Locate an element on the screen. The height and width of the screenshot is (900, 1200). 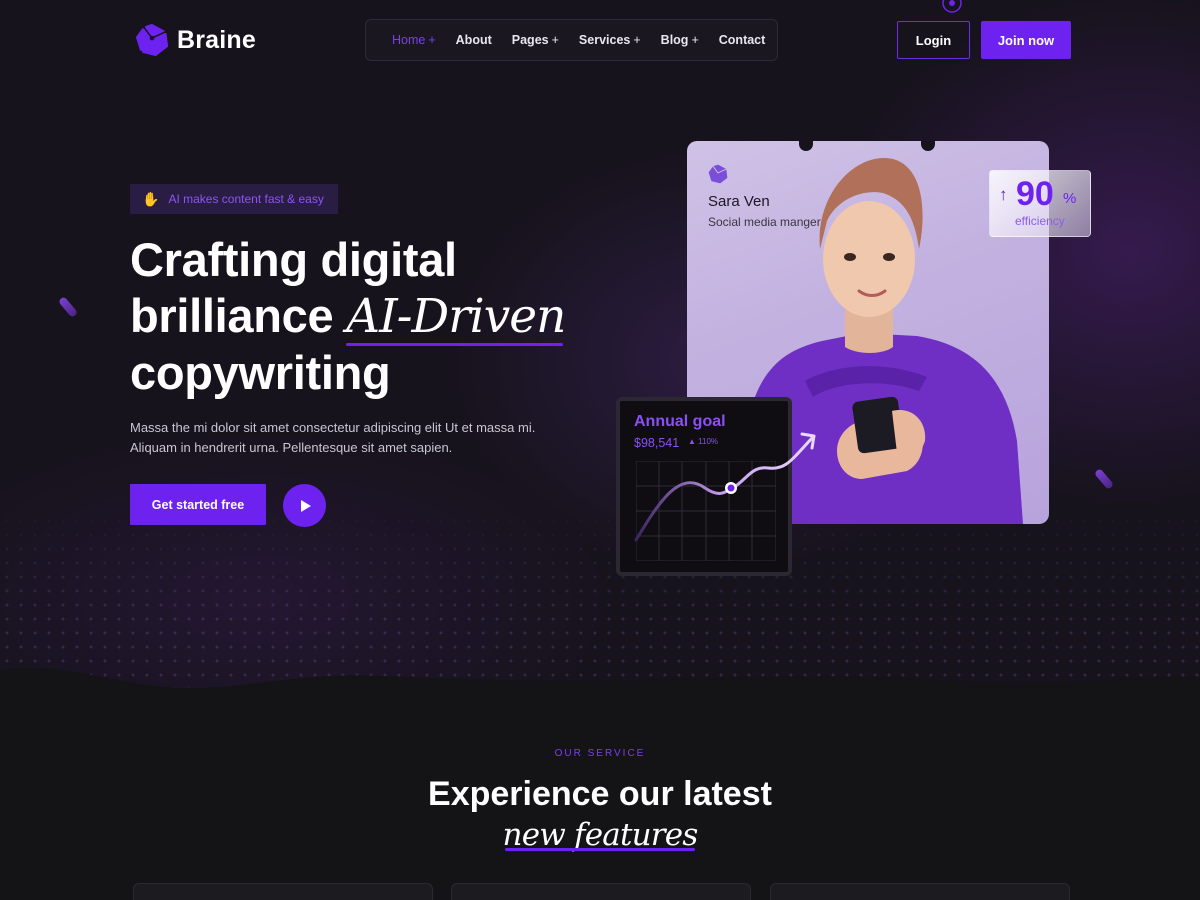
nav-item-label: Blog is located at coordinates (674, 40).